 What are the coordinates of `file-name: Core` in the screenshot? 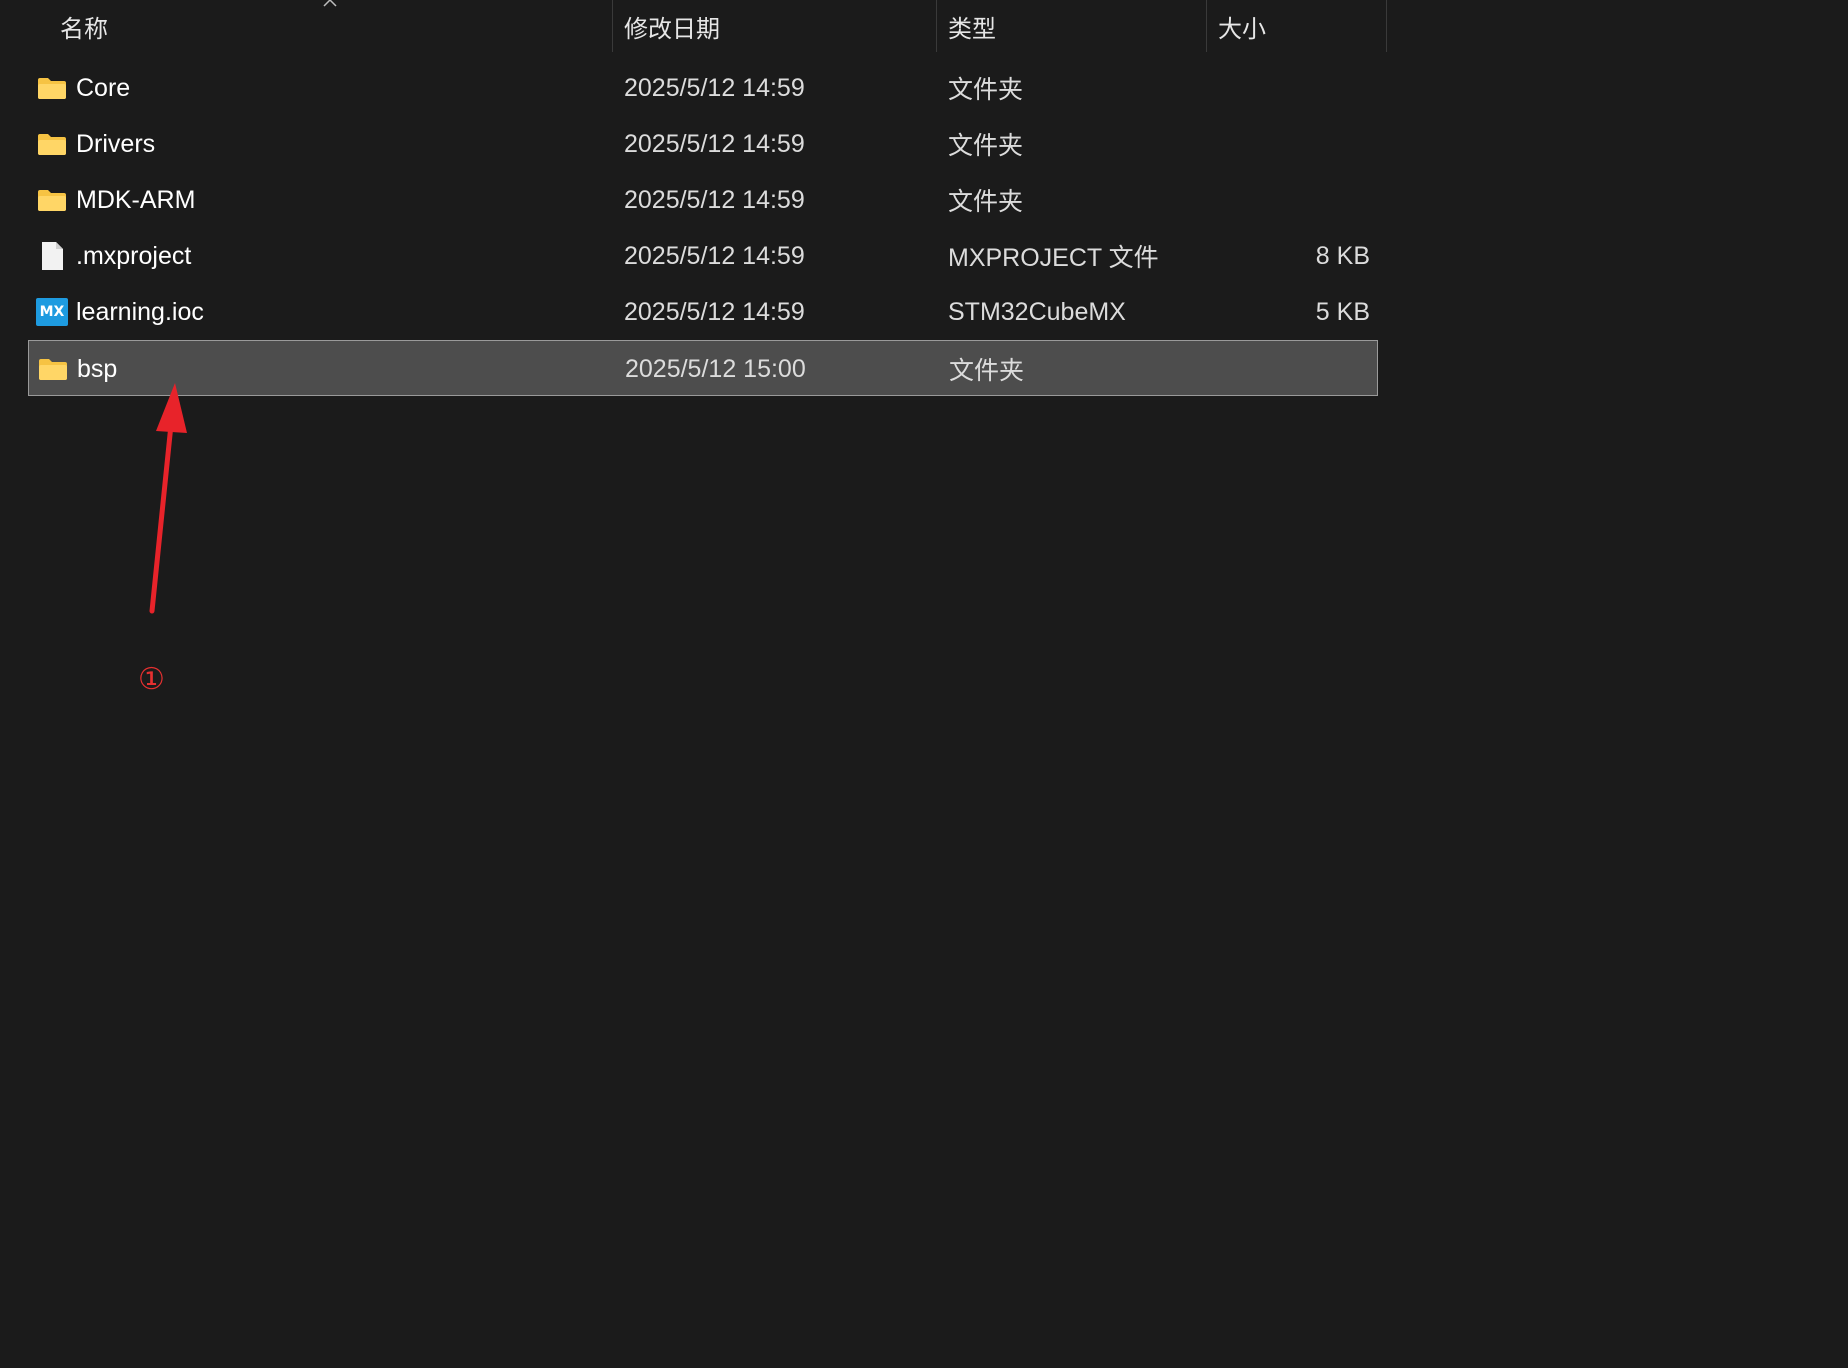 It's located at (103, 87).